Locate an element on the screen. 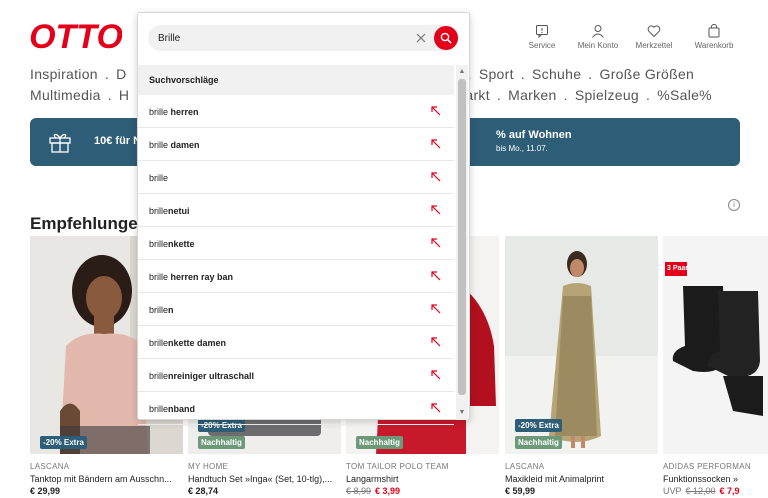  suggestion-item: brille herren ray ban is located at coordinates (296, 276).